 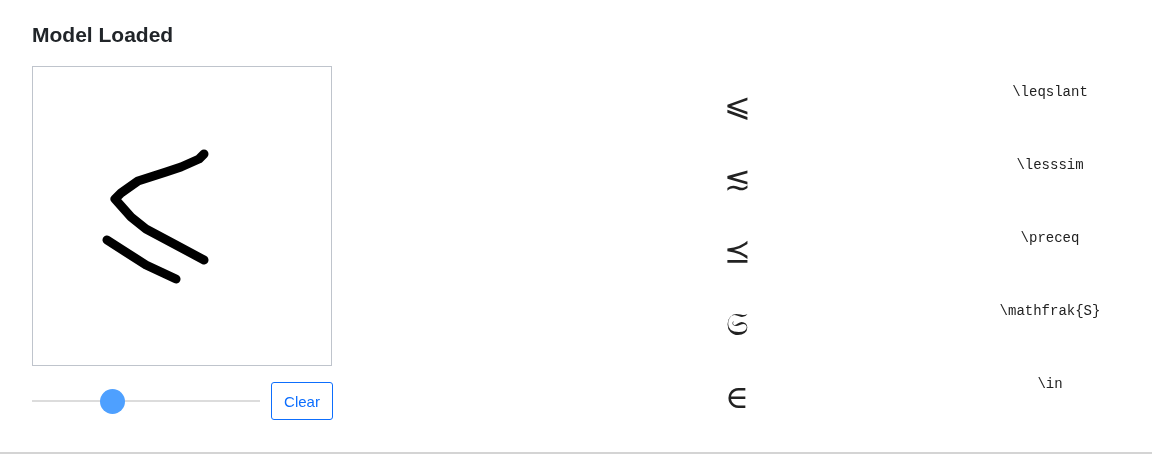 What do you see at coordinates (1050, 238) in the screenshot?
I see `latex-command: \preceq` at bounding box center [1050, 238].